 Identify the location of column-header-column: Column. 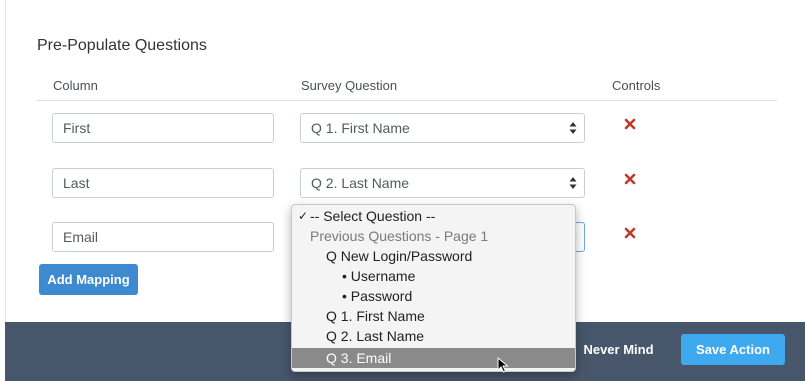
(75, 85).